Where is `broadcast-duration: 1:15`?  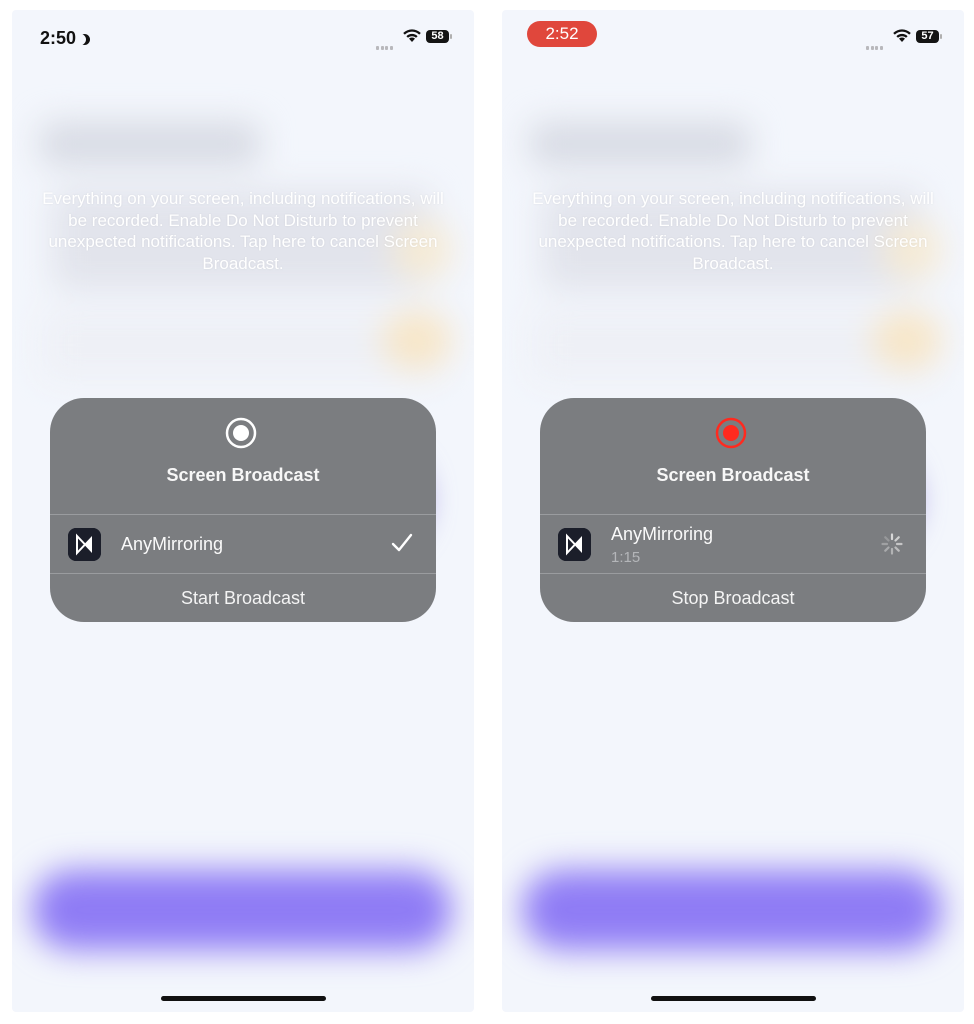
broadcast-duration: 1:15 is located at coordinates (626, 557).